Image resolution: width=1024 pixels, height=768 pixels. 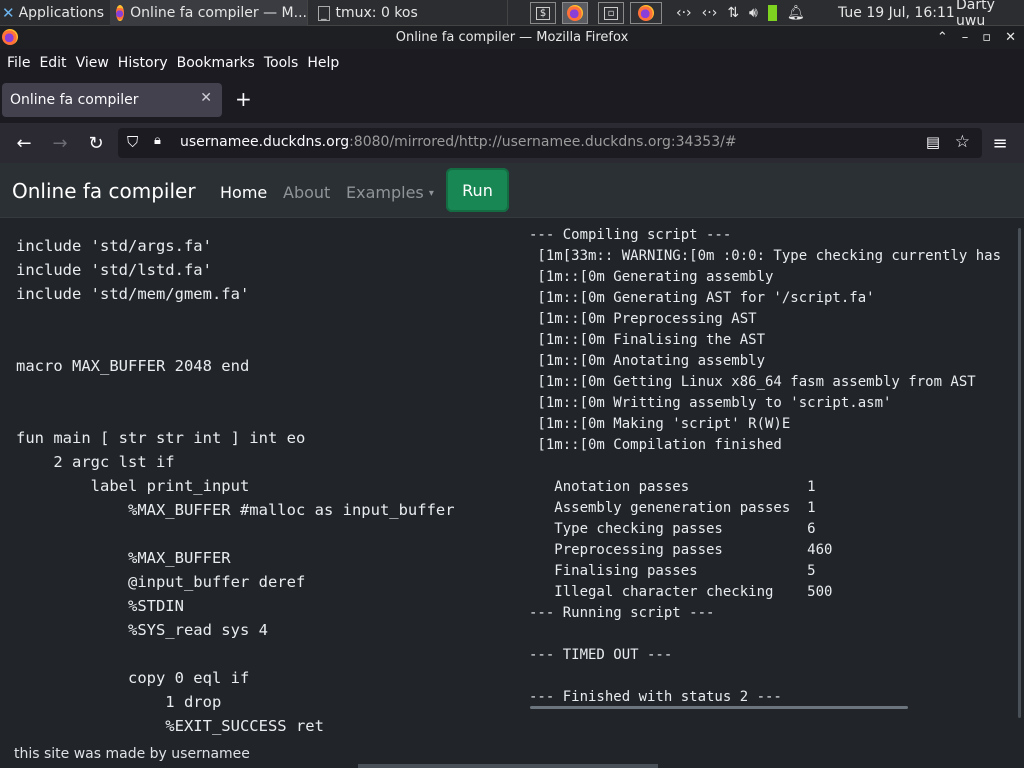 I want to click on code-line: %SYS_read sys 4, so click(x=142, y=630).